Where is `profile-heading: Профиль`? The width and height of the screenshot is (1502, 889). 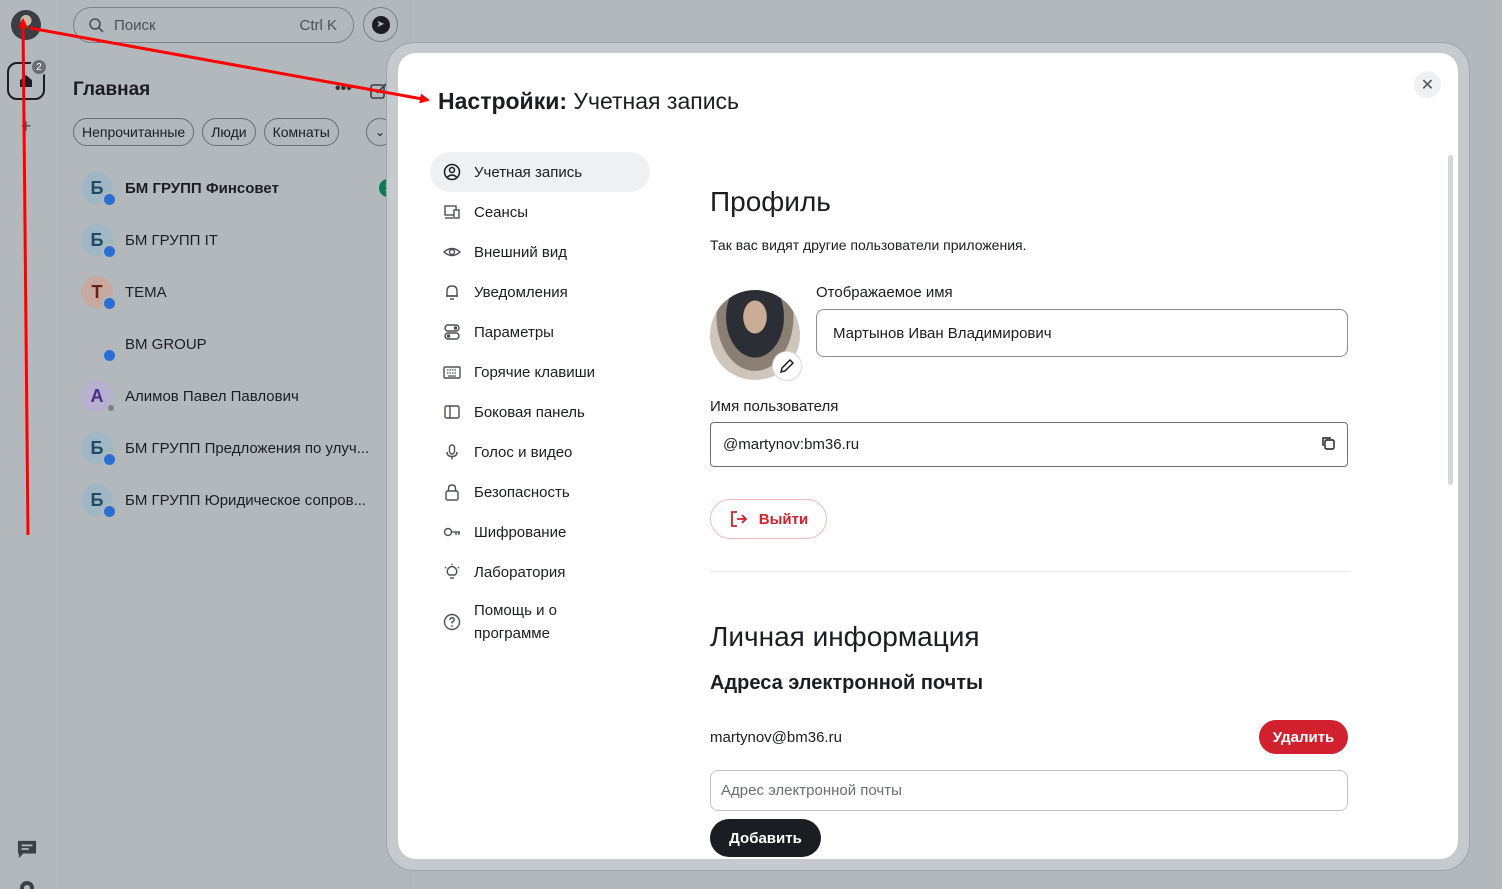 profile-heading: Профиль is located at coordinates (770, 201).